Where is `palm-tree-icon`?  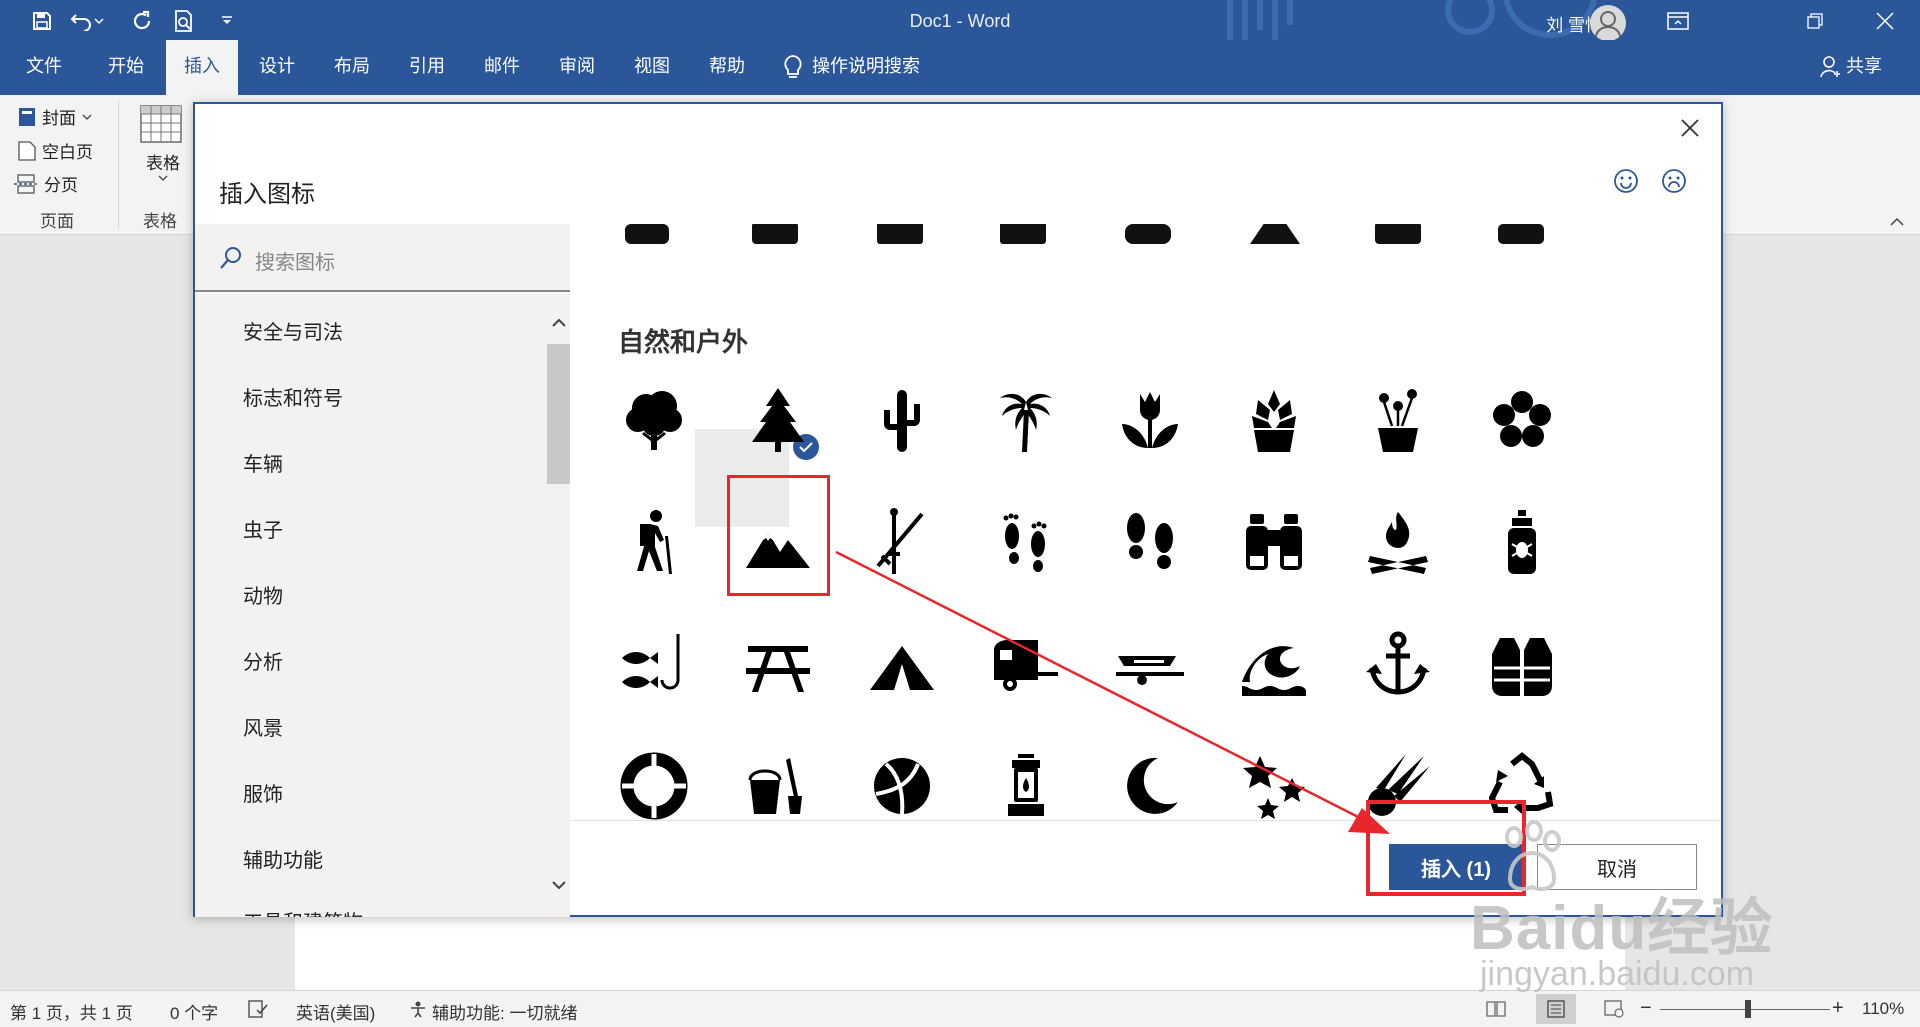
palm-tree-icon is located at coordinates (1026, 420).